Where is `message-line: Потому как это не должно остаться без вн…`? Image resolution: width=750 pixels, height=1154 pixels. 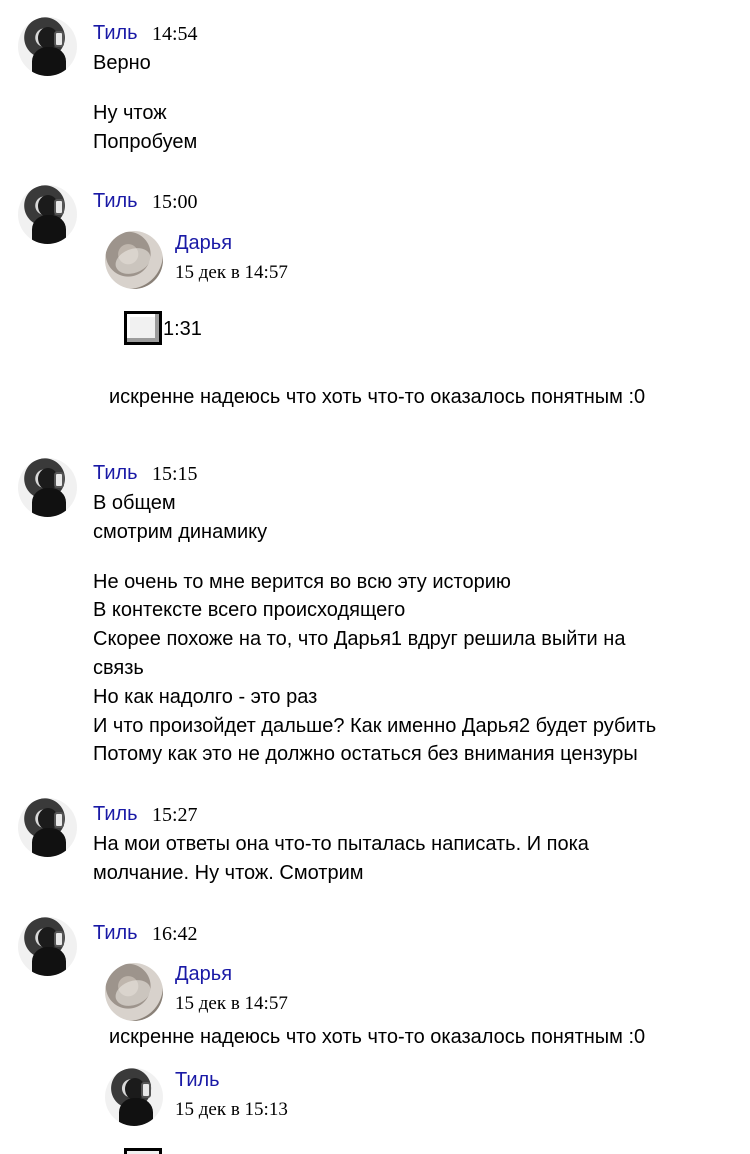
message-line: Потому как это не должно остаться без вн… is located at coordinates (365, 754).